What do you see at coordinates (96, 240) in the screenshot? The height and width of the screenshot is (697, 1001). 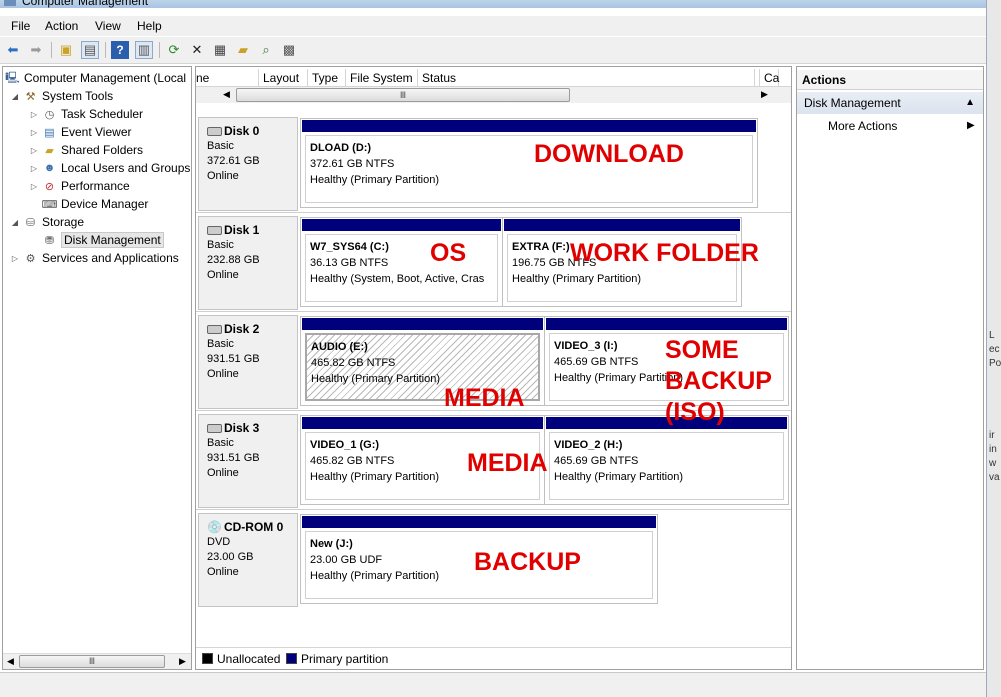 I see `tree-item-disk-management: ⛃ Disk Management` at bounding box center [96, 240].